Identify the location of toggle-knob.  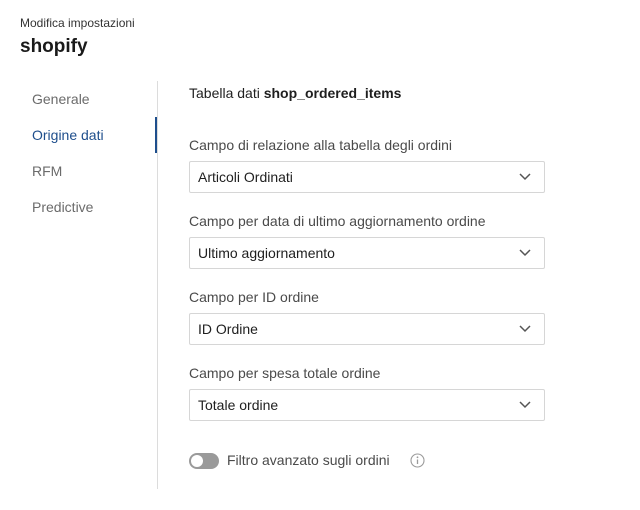
(197, 461).